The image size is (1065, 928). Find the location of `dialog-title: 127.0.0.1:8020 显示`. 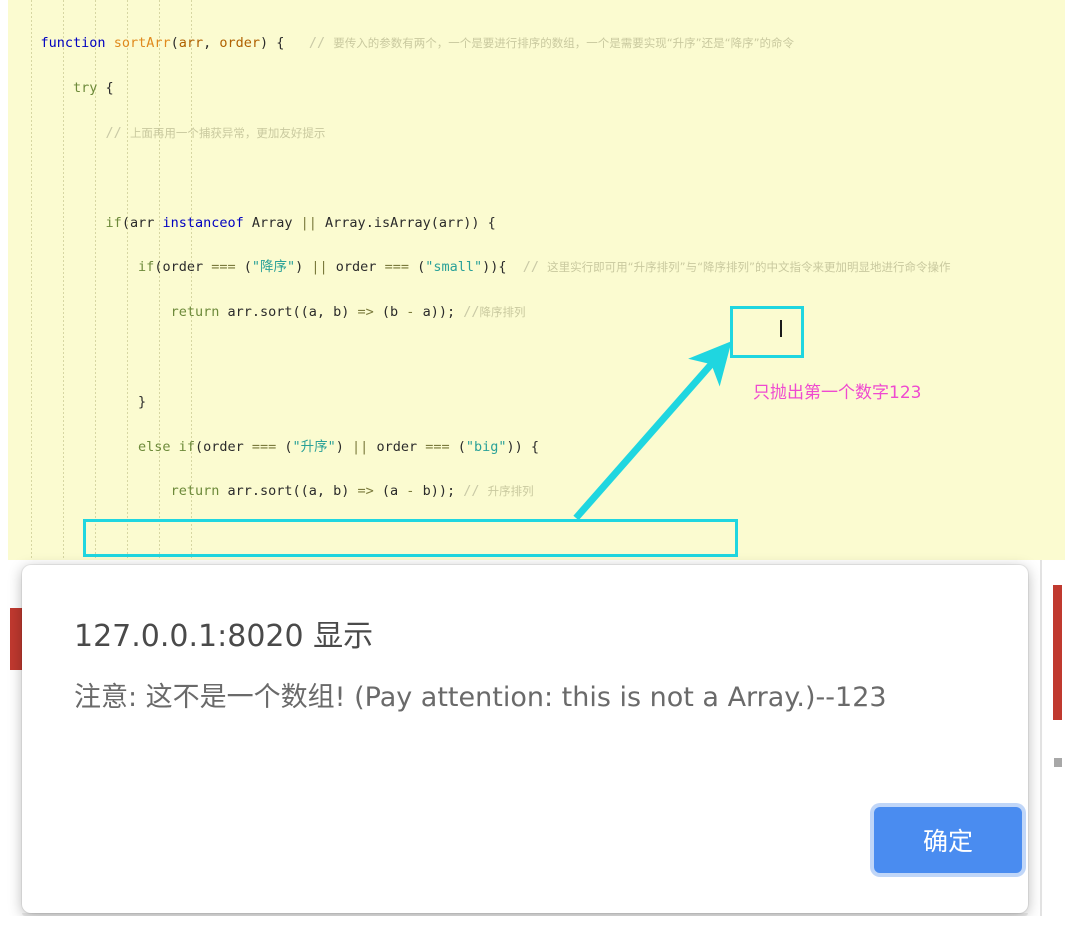

dialog-title: 127.0.0.1:8020 显示 is located at coordinates (224, 636).